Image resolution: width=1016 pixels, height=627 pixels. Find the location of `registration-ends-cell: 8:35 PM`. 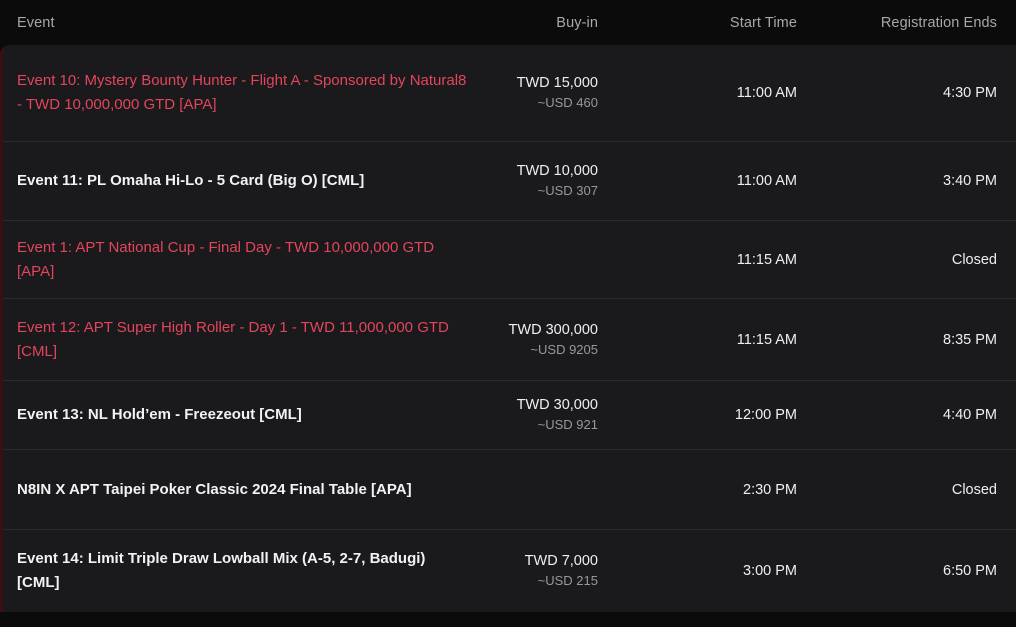

registration-ends-cell: 8:35 PM is located at coordinates (970, 339).